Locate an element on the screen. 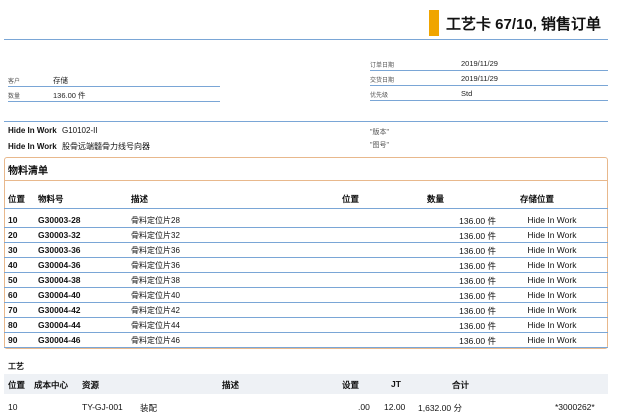 The height and width of the screenshot is (415, 621). routing-col-jt: JT is located at coordinates (396, 384).